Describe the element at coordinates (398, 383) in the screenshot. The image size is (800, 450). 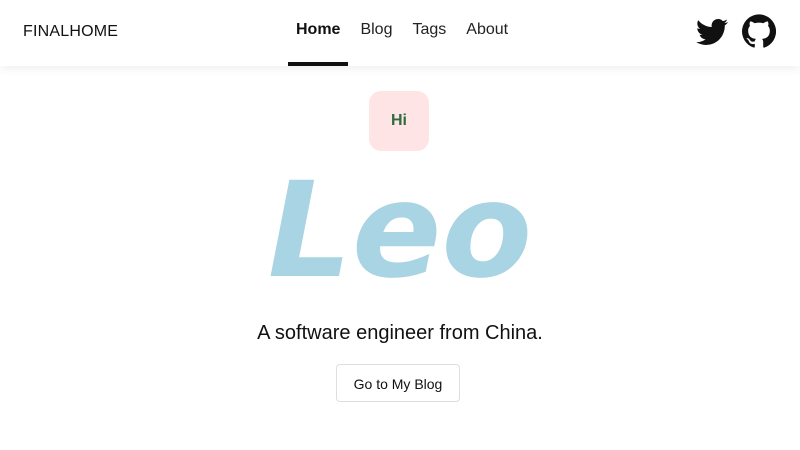
I see `go-to-blog-button: Go to My Blog` at that location.